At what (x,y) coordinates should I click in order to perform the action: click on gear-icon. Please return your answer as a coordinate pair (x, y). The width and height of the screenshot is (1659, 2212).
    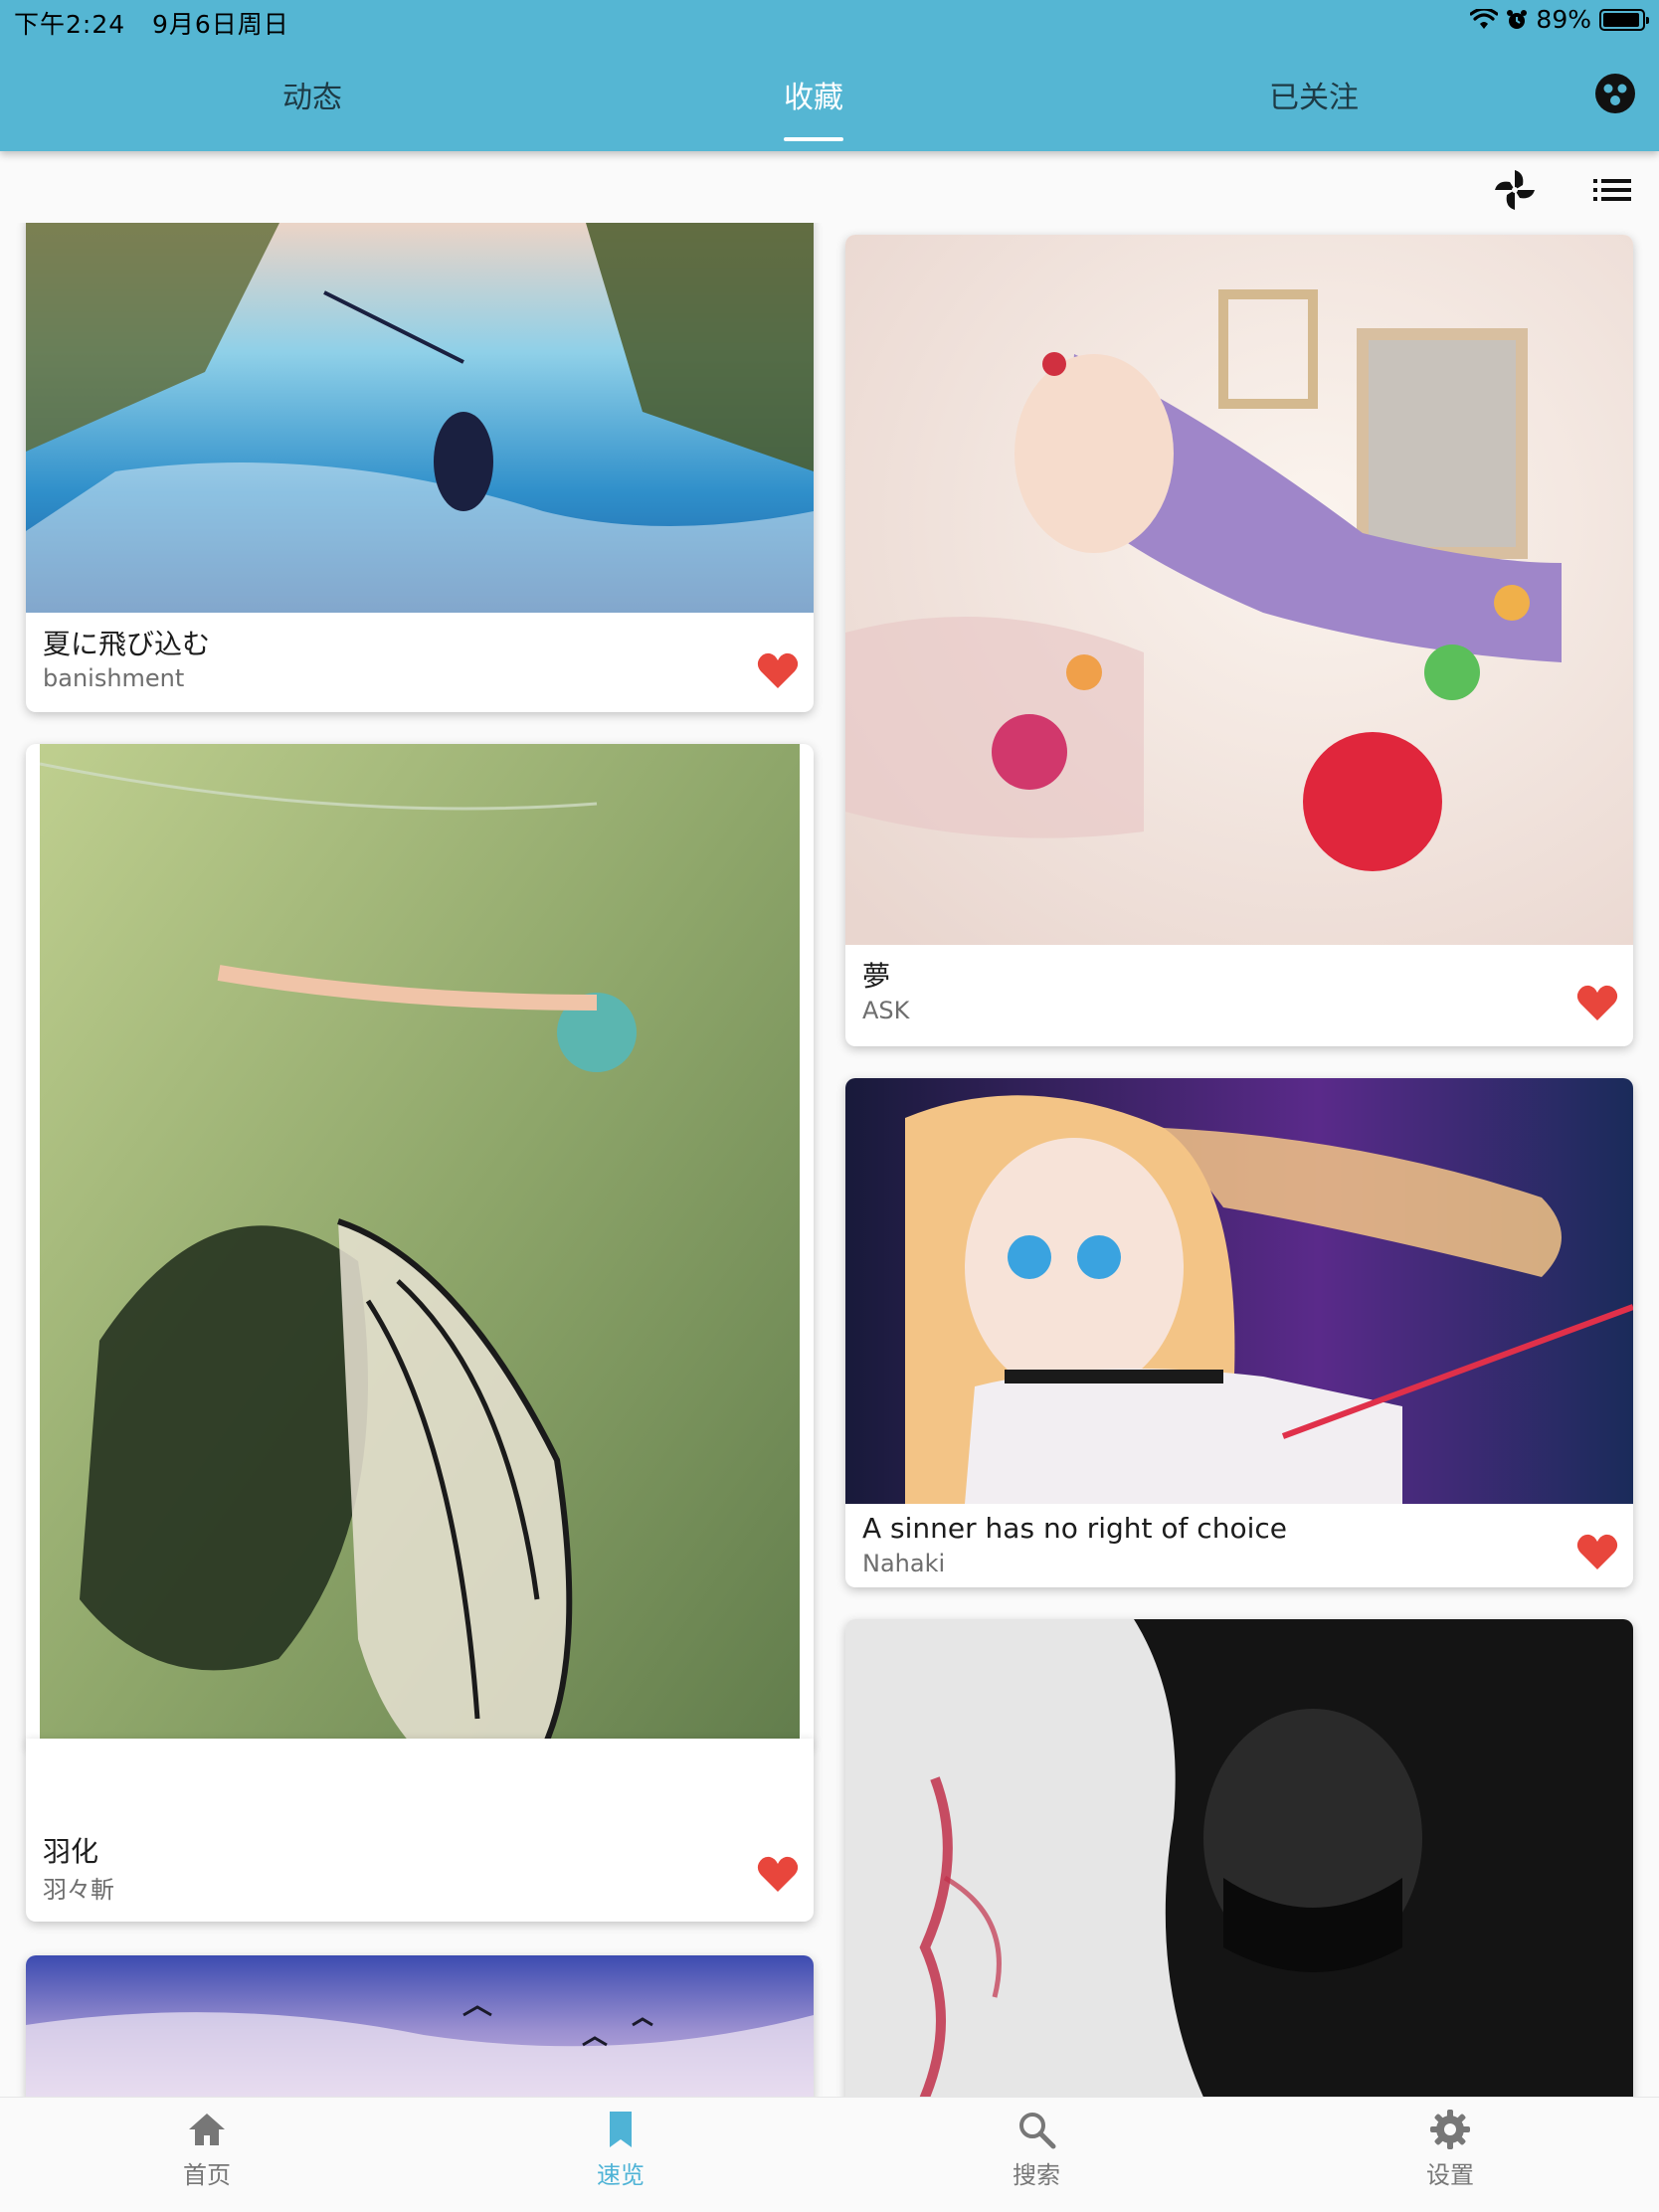
    Looking at the image, I should click on (1450, 2129).